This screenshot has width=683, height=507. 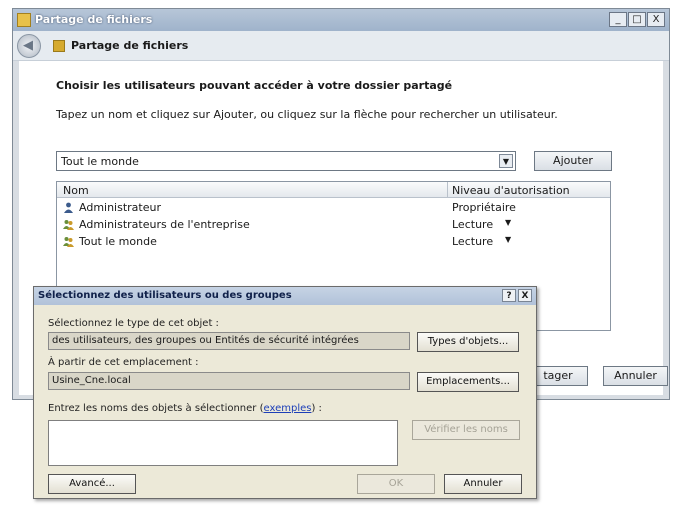 What do you see at coordinates (396, 484) in the screenshot?
I see `ok-button: OK` at bounding box center [396, 484].